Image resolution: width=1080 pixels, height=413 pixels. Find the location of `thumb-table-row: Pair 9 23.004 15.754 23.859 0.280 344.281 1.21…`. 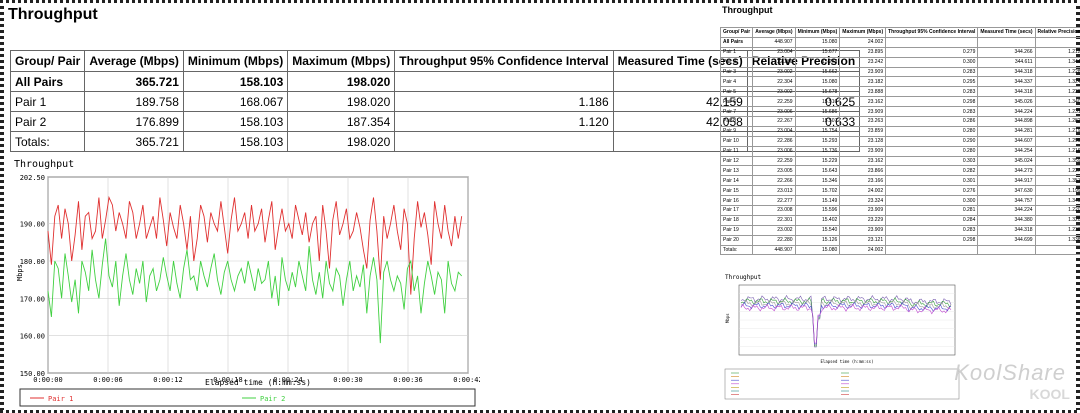

thumb-table-row: Pair 9 23.004 15.754 23.859 0.280 344.281 1.21… is located at coordinates (899, 131).